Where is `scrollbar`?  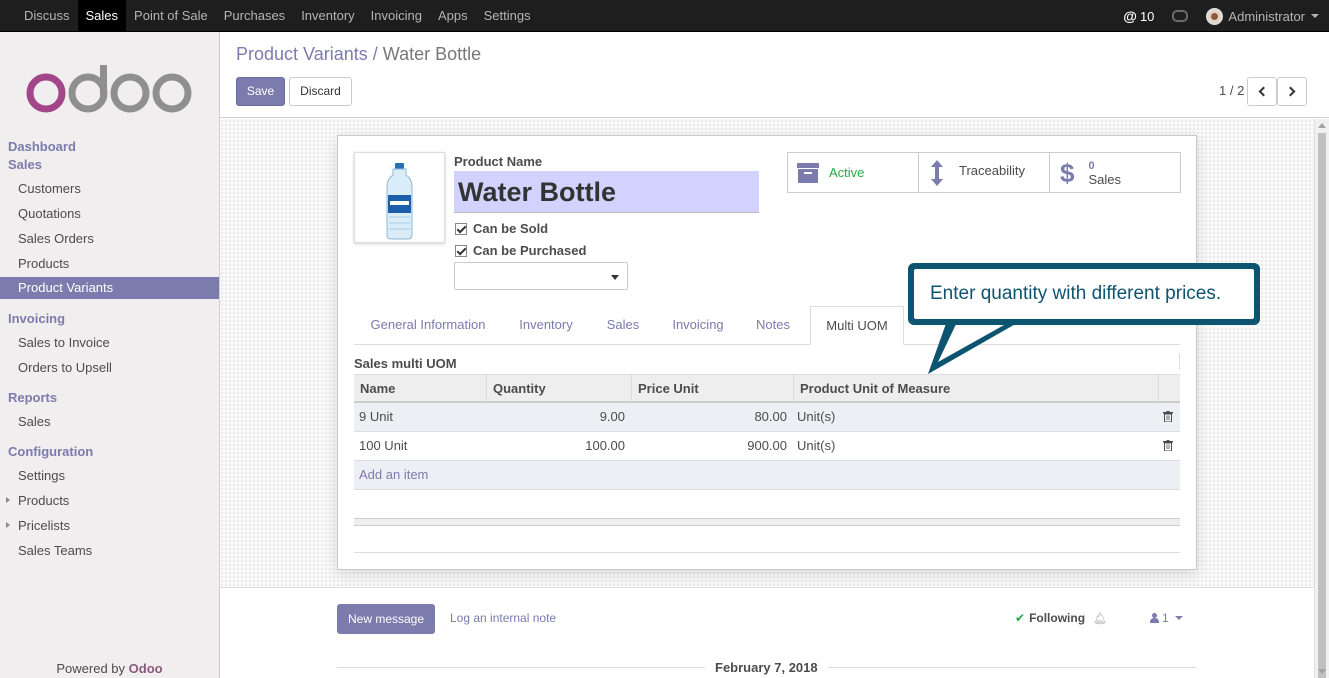 scrollbar is located at coordinates (1321, 398).